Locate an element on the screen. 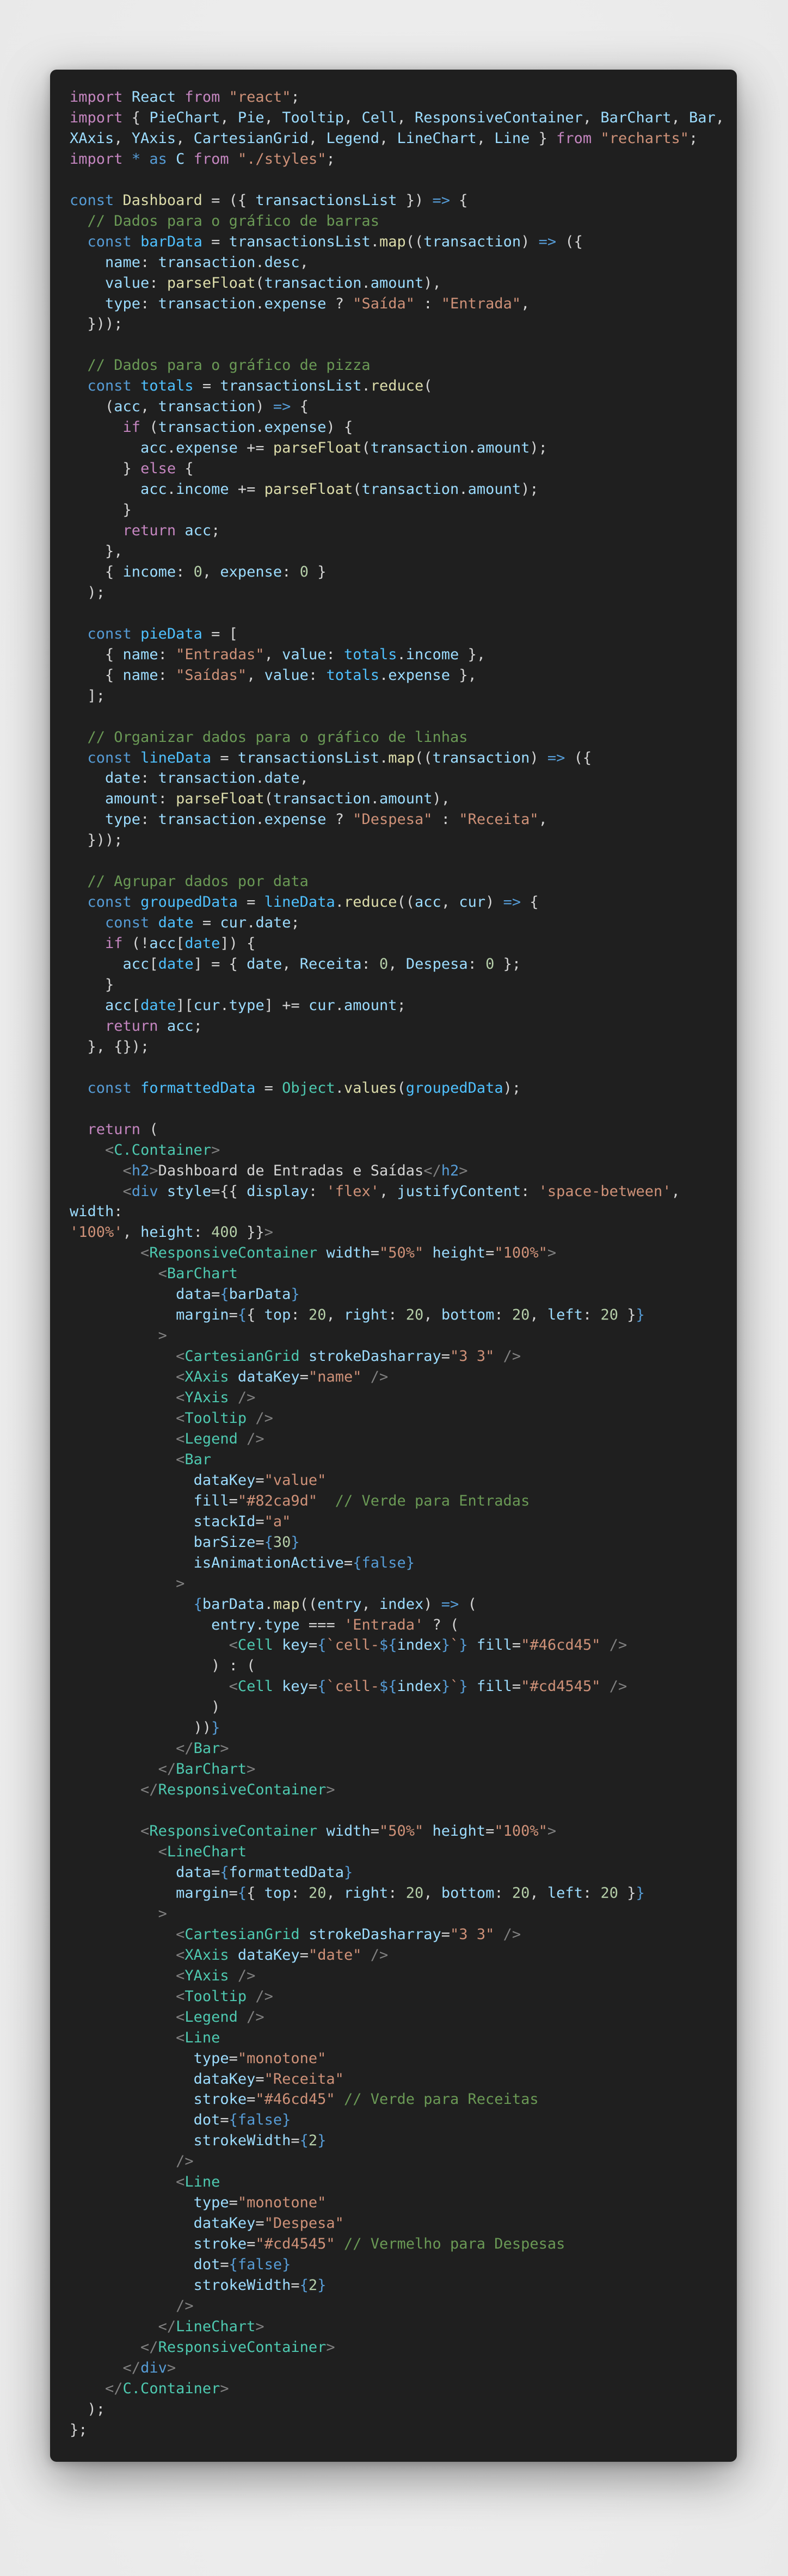 This screenshot has width=788, height=2576. code-token: => is located at coordinates (282, 407).